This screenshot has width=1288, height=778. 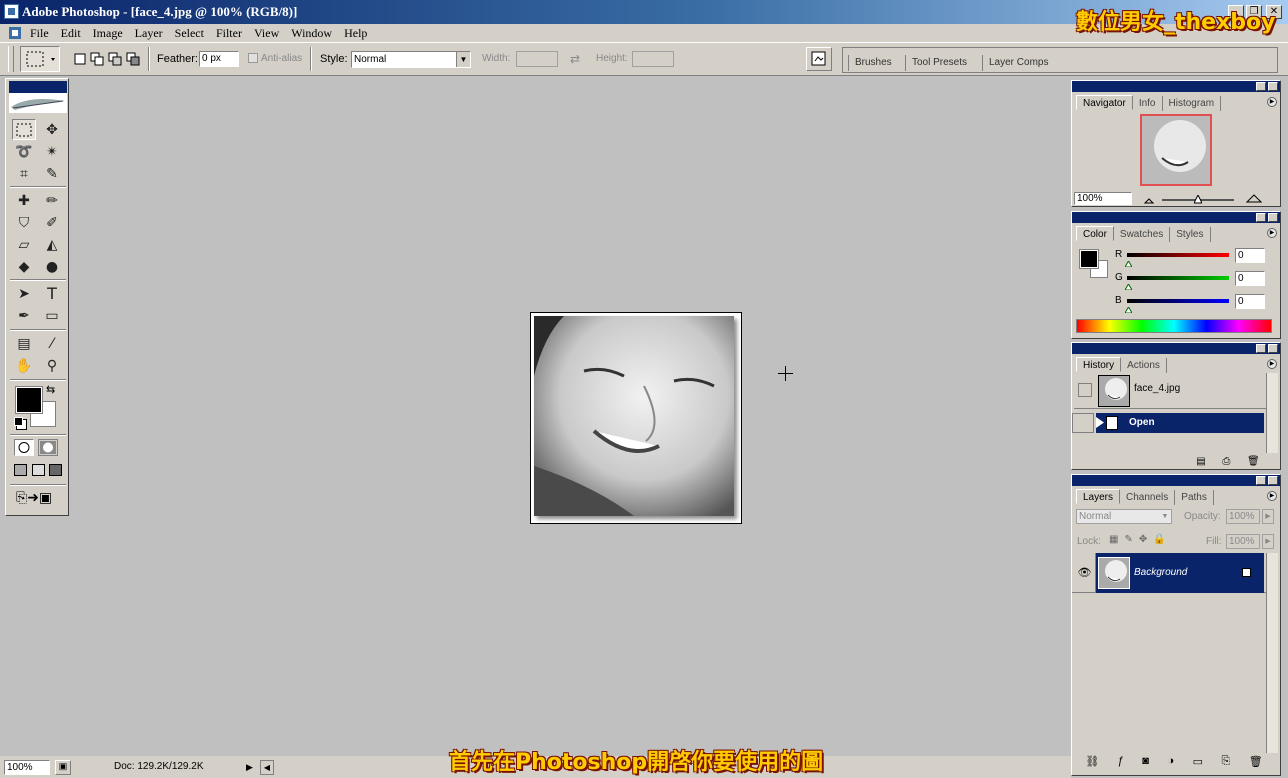 What do you see at coordinates (24, 447) in the screenshot?
I see `standard-mode-icon` at bounding box center [24, 447].